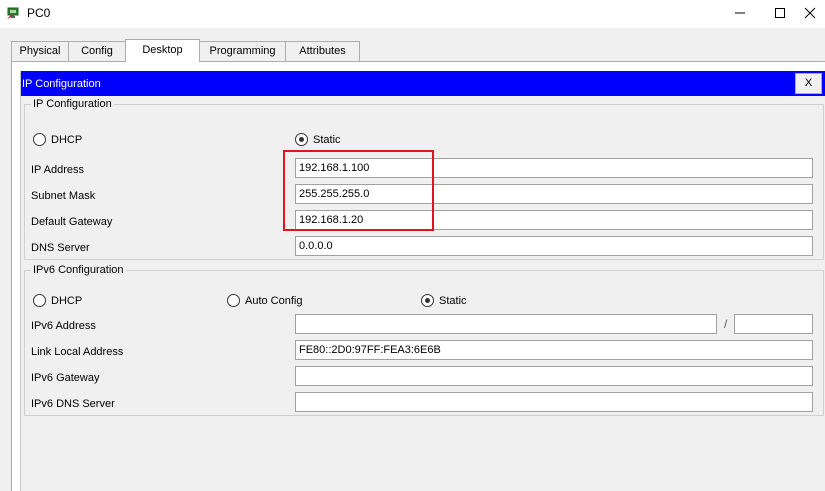  What do you see at coordinates (78, 270) in the screenshot?
I see `ipv6-legend: IPv6 Configuration` at bounding box center [78, 270].